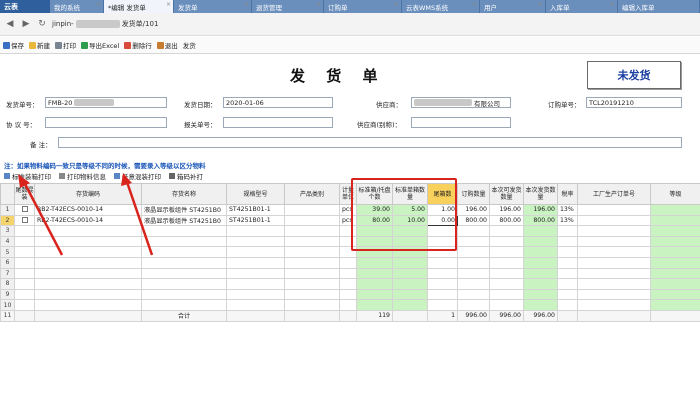  What do you see at coordinates (100, 45) in the screenshot?
I see `export-excel-button: 导出Excel` at bounding box center [100, 45].